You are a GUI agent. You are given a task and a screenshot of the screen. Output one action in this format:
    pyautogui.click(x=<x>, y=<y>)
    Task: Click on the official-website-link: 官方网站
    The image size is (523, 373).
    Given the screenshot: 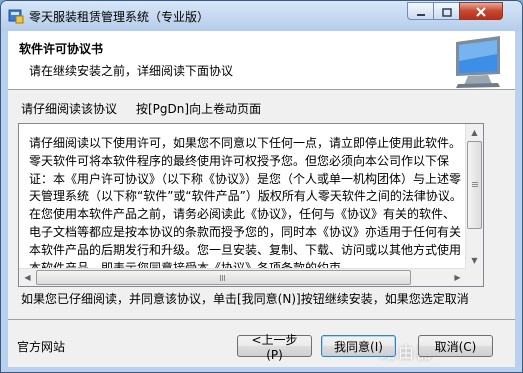 What is the action you would take?
    pyautogui.click(x=41, y=346)
    